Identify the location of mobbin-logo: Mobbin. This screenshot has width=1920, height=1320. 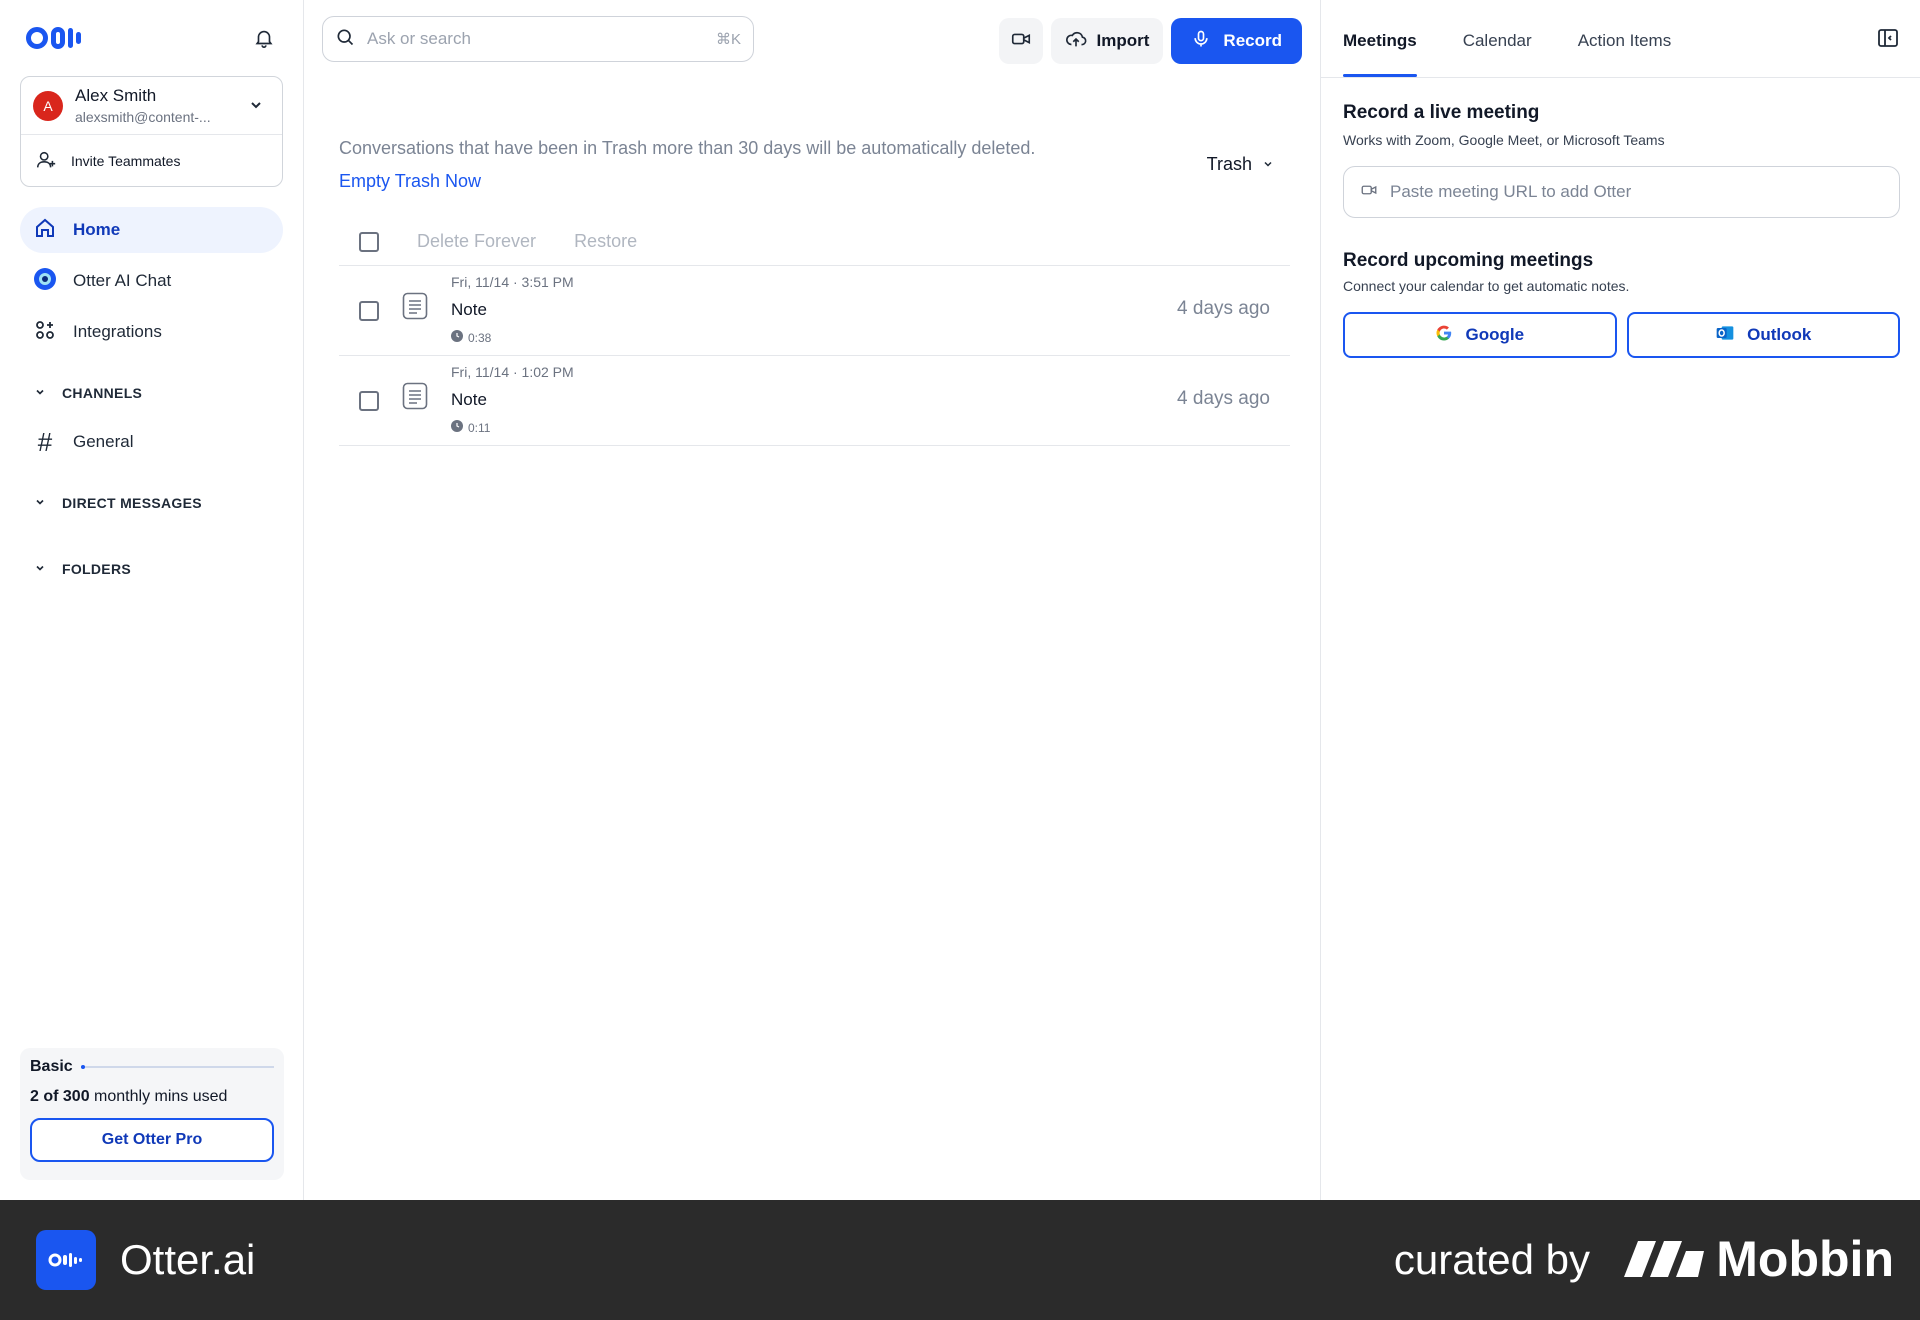
(1759, 1259).